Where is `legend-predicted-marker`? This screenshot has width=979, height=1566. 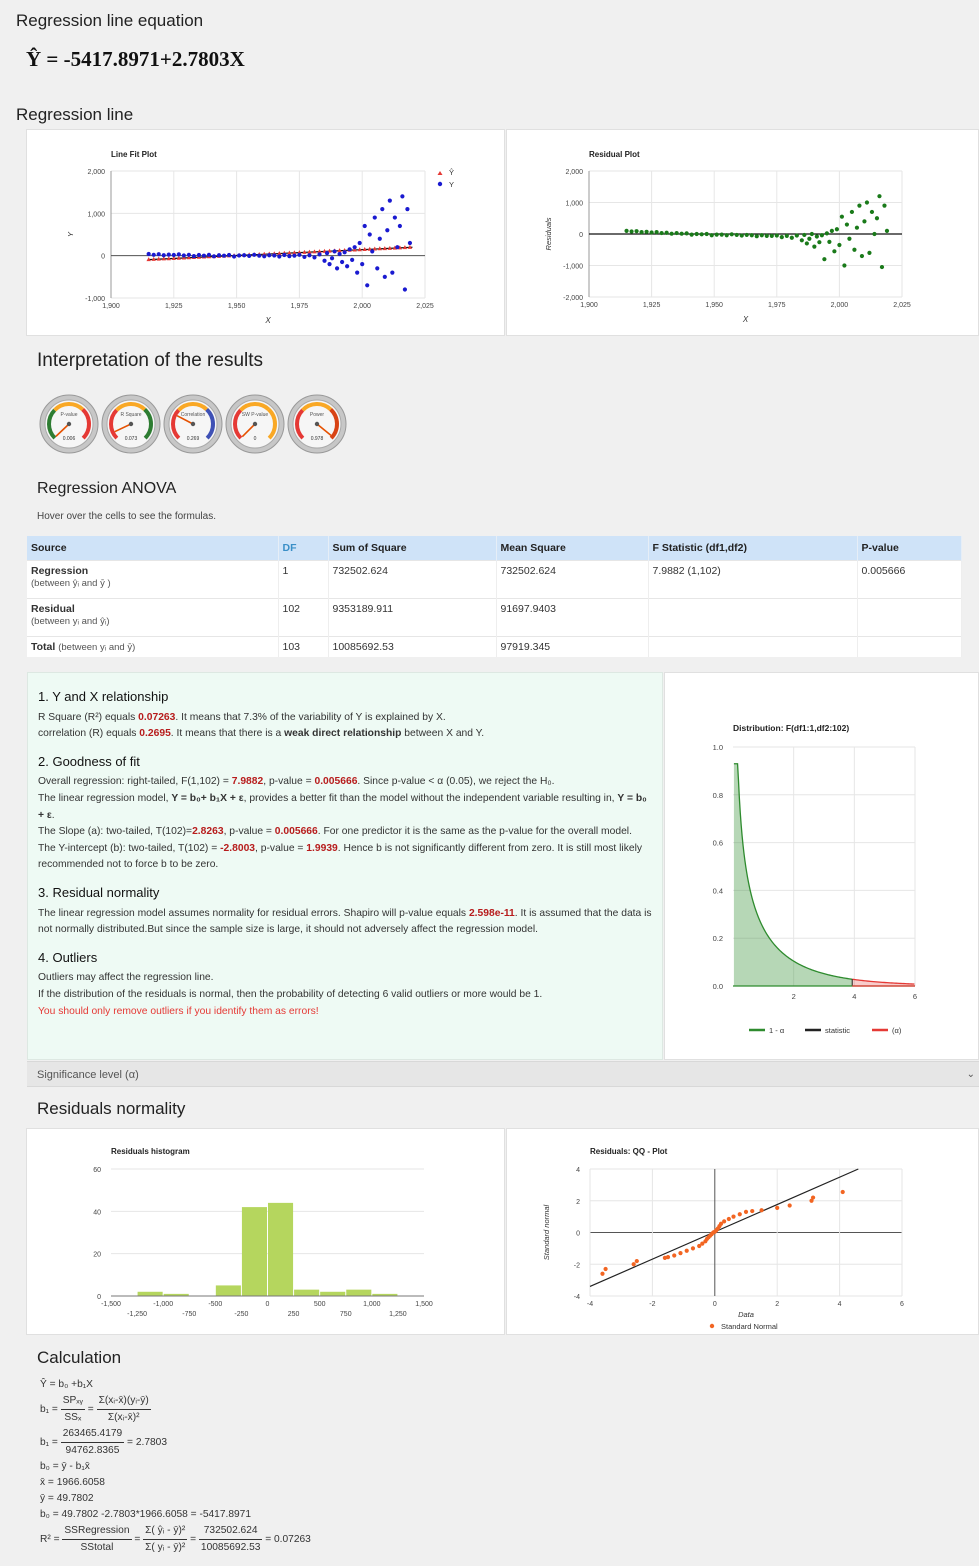
legend-predicted-marker is located at coordinates (440, 173).